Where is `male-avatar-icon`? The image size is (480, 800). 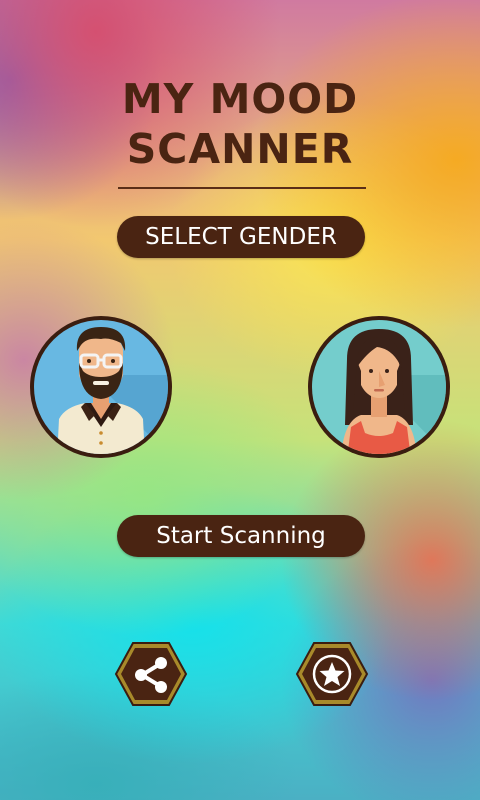 male-avatar-icon is located at coordinates (101, 387).